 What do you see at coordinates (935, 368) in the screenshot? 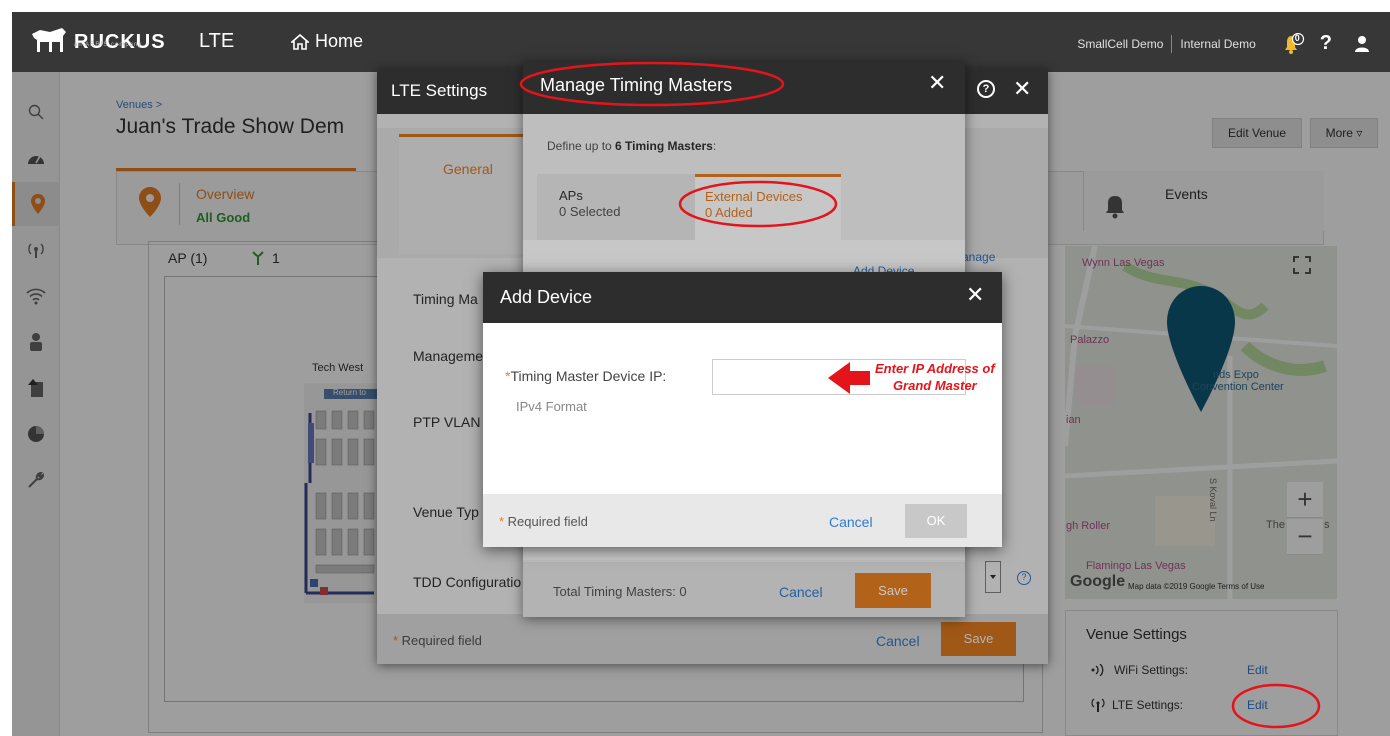
I see `annotation-line-1: Enter IP Address of` at bounding box center [935, 368].